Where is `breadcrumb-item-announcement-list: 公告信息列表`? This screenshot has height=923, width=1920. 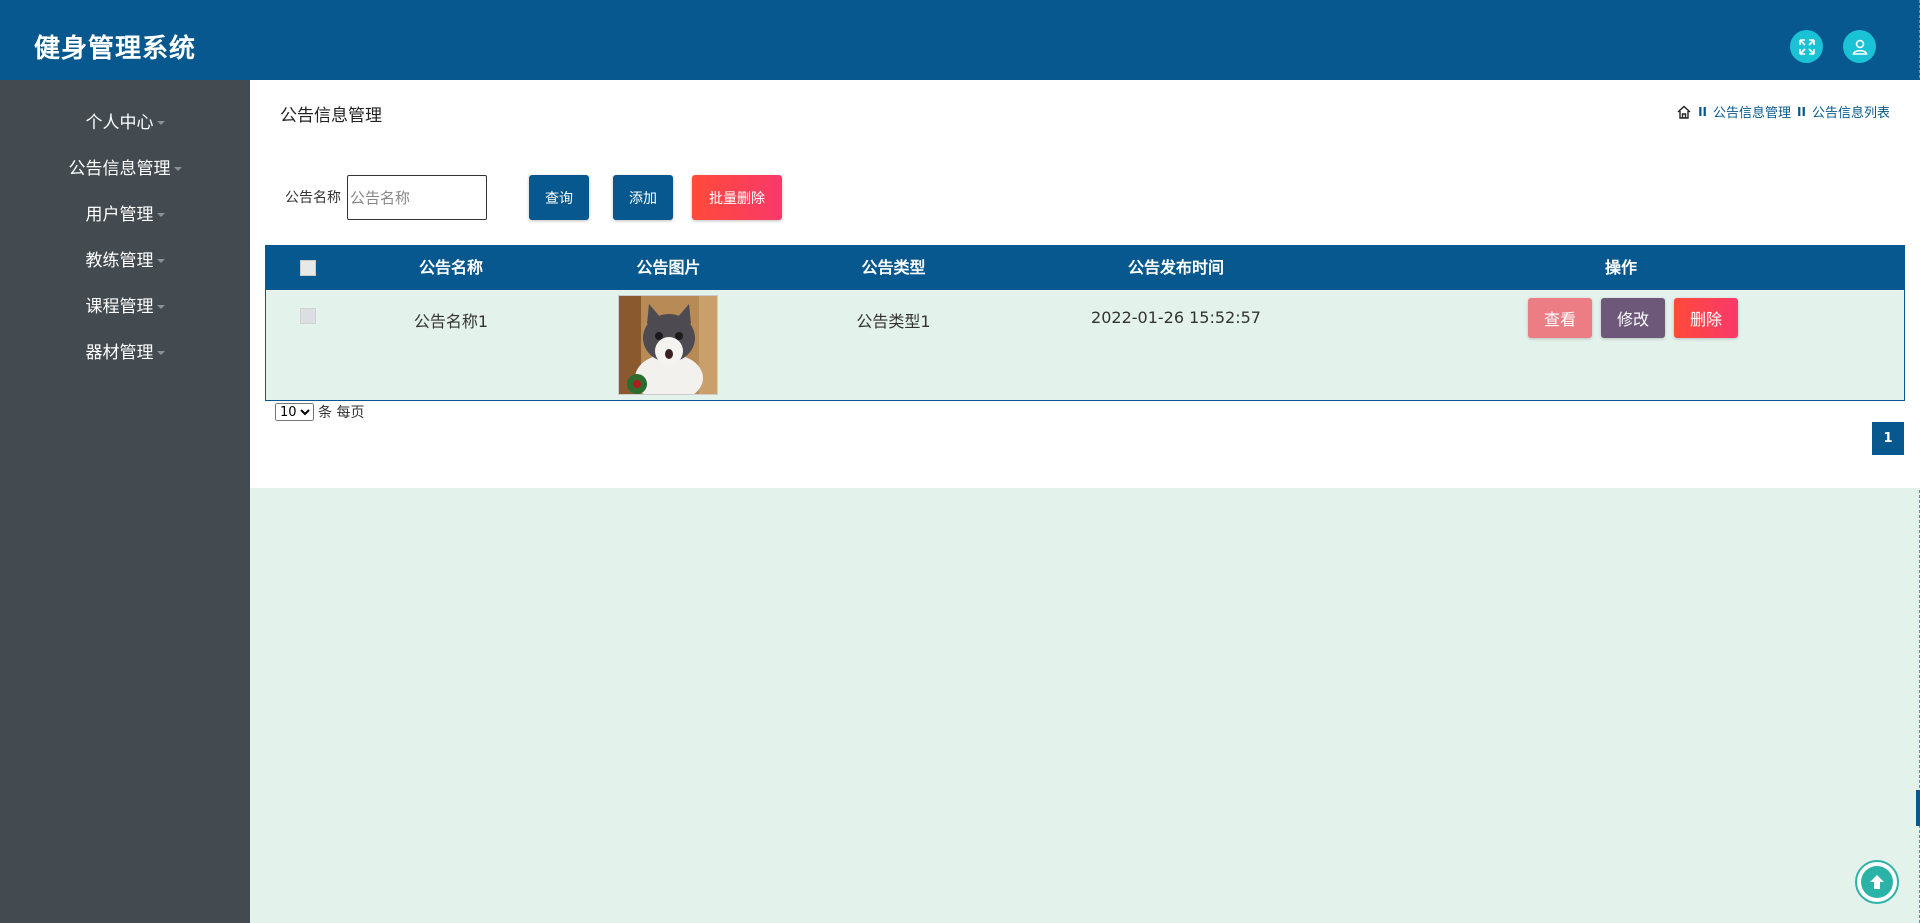 breadcrumb-item-announcement-list: 公告信息列表 is located at coordinates (1850, 113).